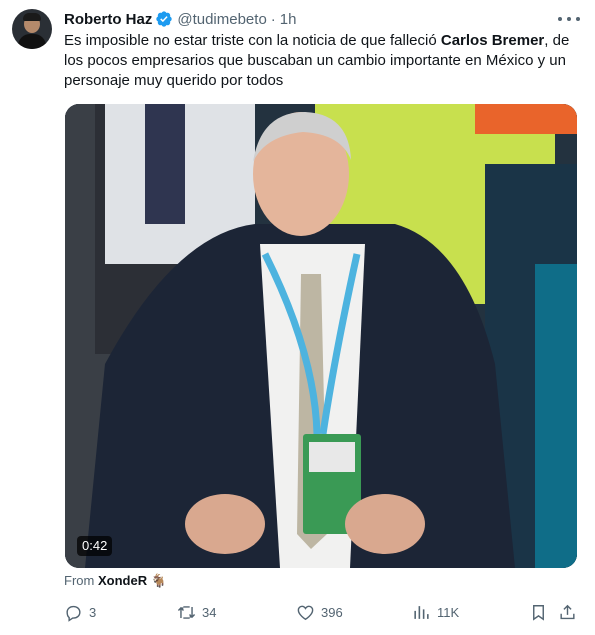 Image resolution: width=595 pixels, height=635 pixels. I want to click on video-duration: 0:42, so click(95, 546).